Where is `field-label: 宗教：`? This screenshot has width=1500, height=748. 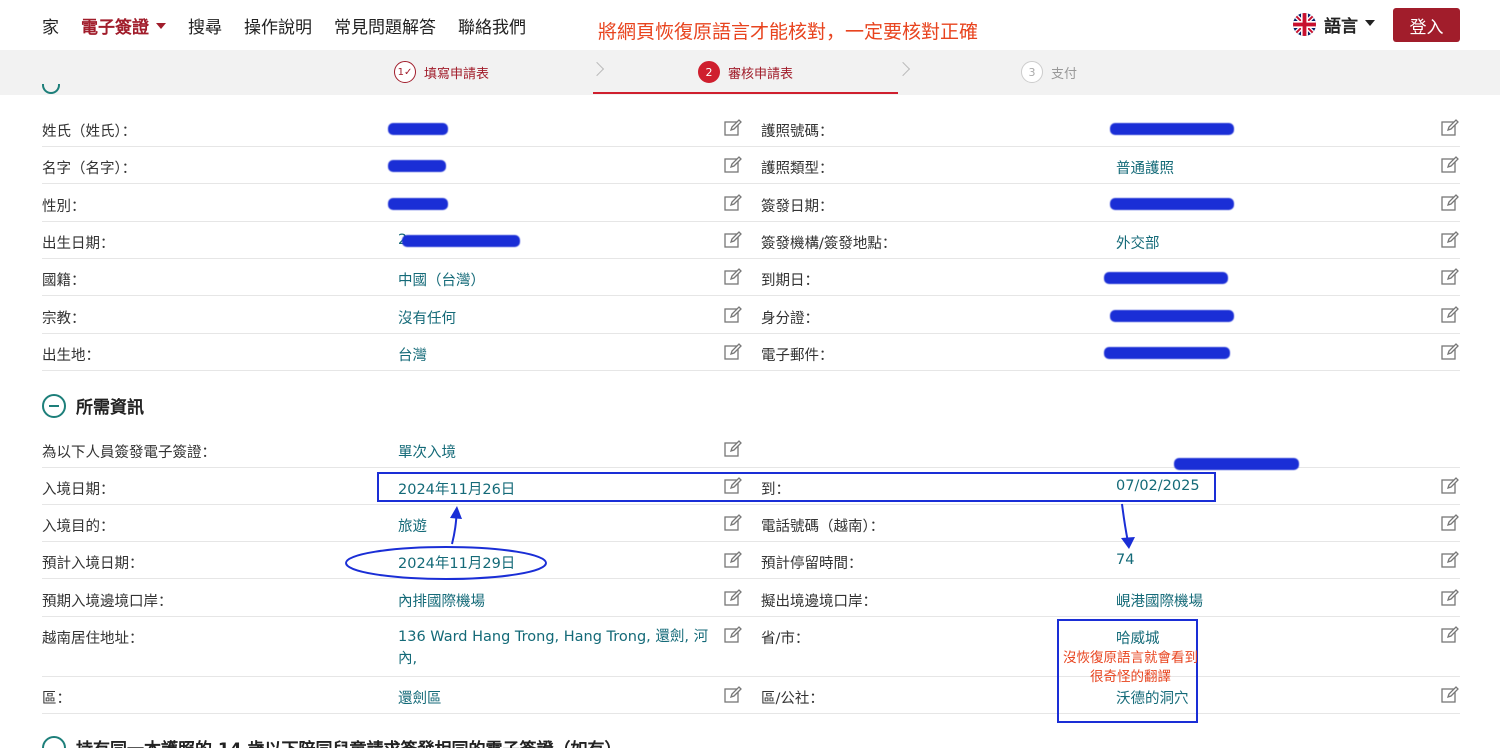
field-label: 宗教： is located at coordinates (64, 319).